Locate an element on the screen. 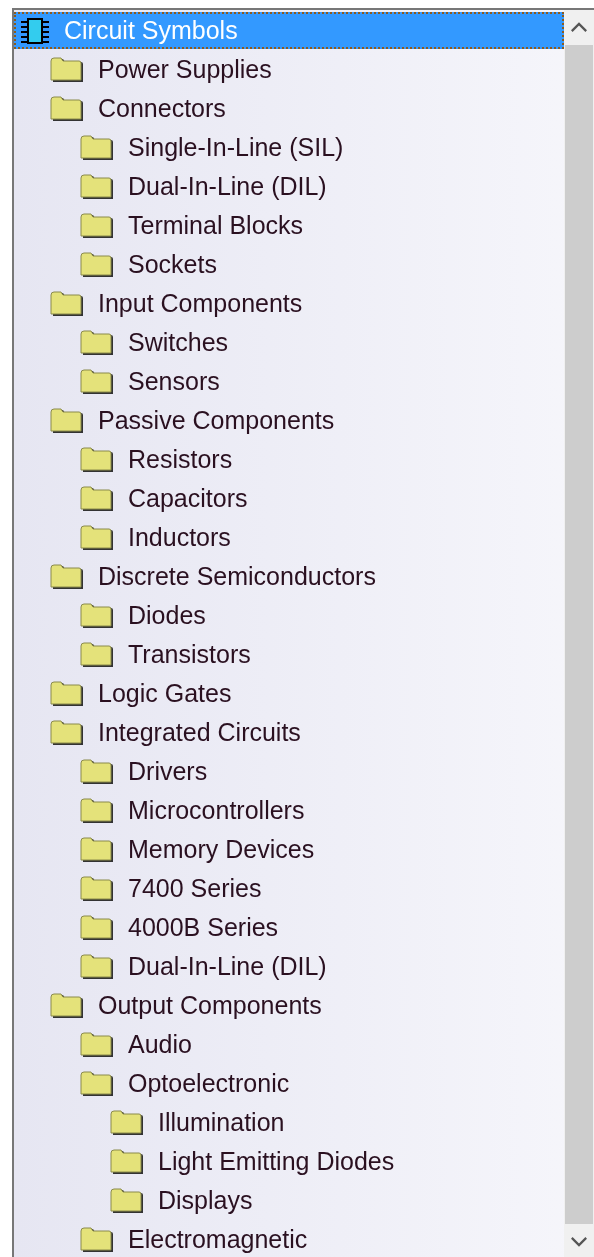 The height and width of the screenshot is (1257, 594). tree-item: Terminal Blocks is located at coordinates (196, 225).